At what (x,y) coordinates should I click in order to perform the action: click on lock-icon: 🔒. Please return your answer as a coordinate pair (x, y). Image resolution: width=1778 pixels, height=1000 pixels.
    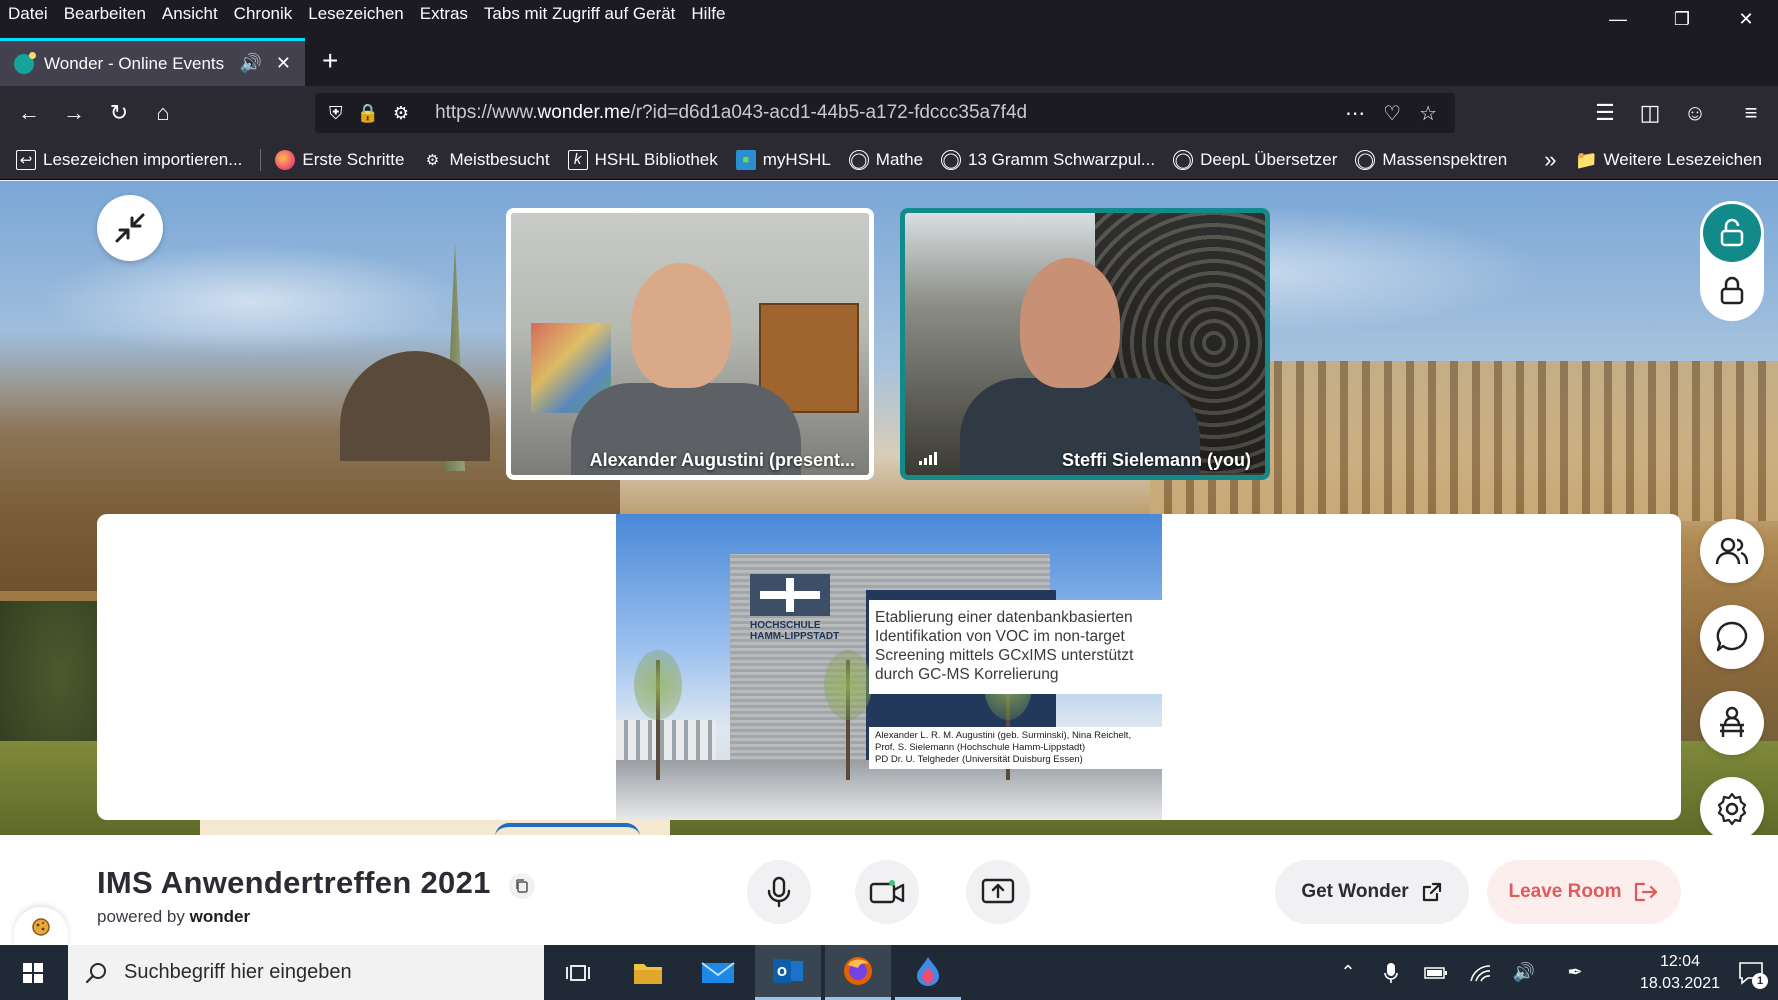
    Looking at the image, I should click on (368, 113).